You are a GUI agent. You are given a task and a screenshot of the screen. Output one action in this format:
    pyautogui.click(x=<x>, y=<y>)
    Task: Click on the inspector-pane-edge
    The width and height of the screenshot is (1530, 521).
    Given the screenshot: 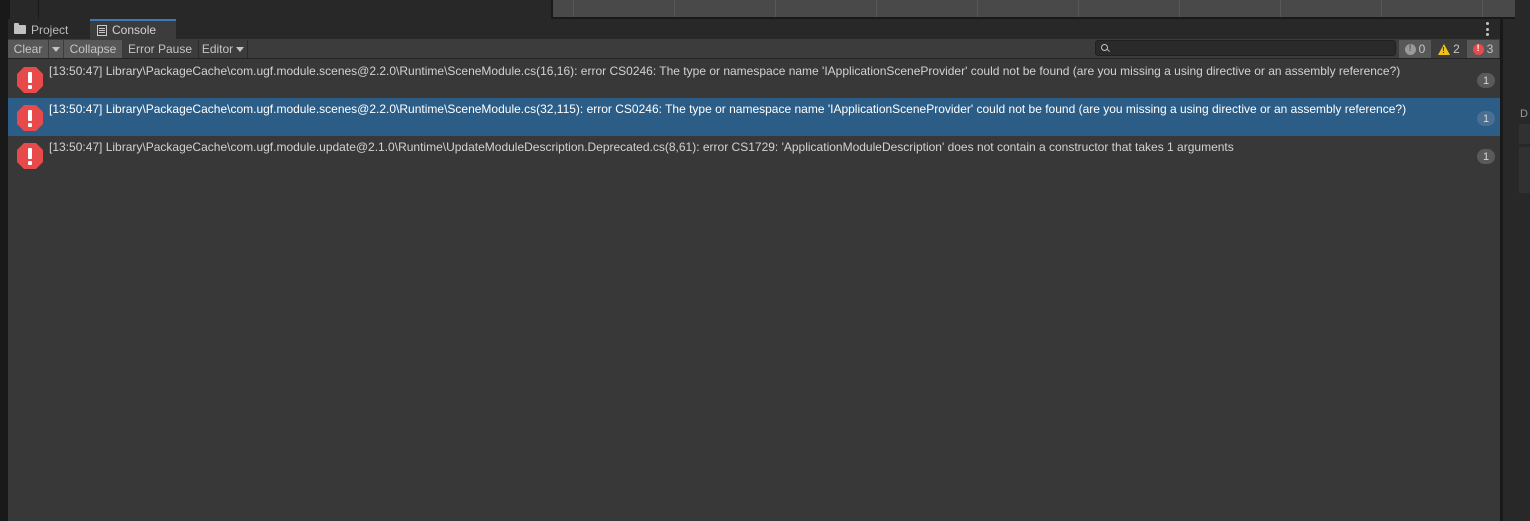 What is the action you would take?
    pyautogui.click(x=1516, y=270)
    